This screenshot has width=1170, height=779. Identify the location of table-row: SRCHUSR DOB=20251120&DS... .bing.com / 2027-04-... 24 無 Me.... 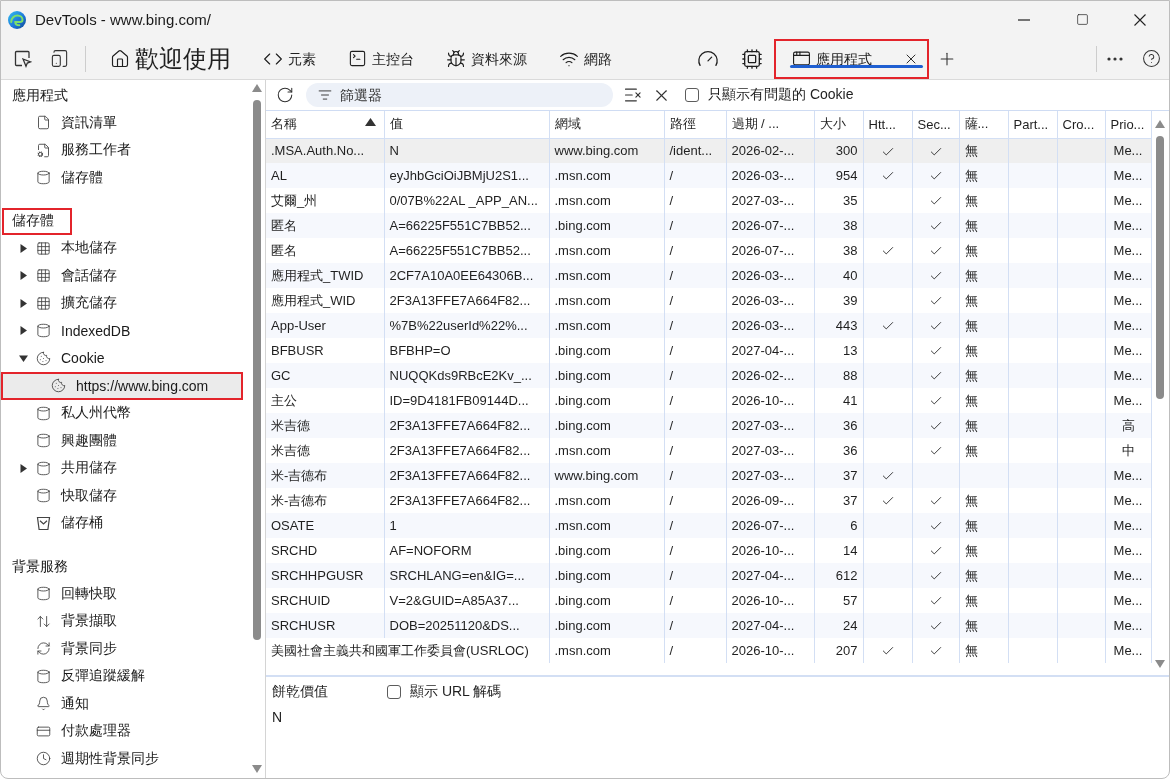
(708, 625).